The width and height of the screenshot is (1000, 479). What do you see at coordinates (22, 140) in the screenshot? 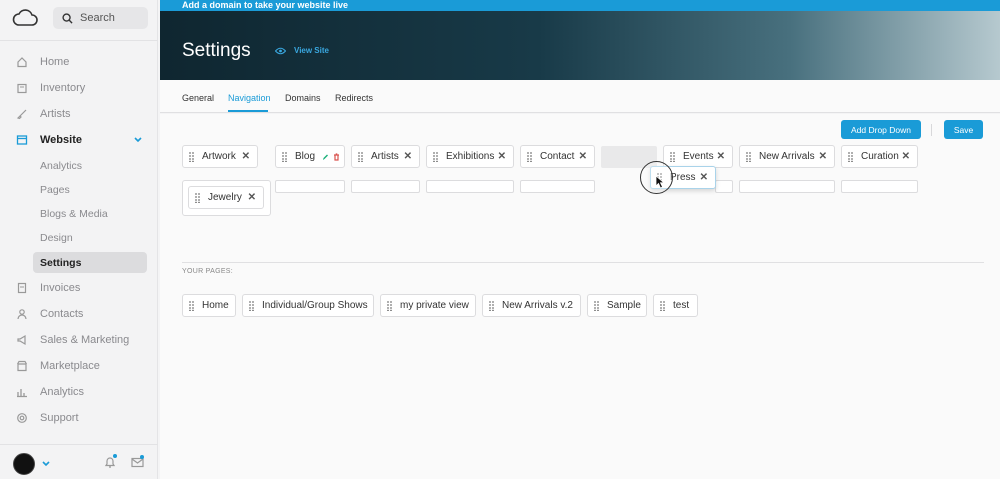
I see `website-icon` at bounding box center [22, 140].